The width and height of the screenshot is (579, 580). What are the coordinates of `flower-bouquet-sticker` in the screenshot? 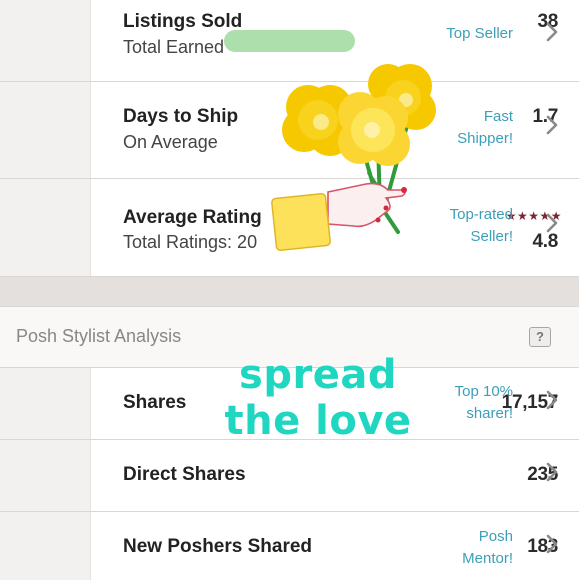 It's located at (353, 158).